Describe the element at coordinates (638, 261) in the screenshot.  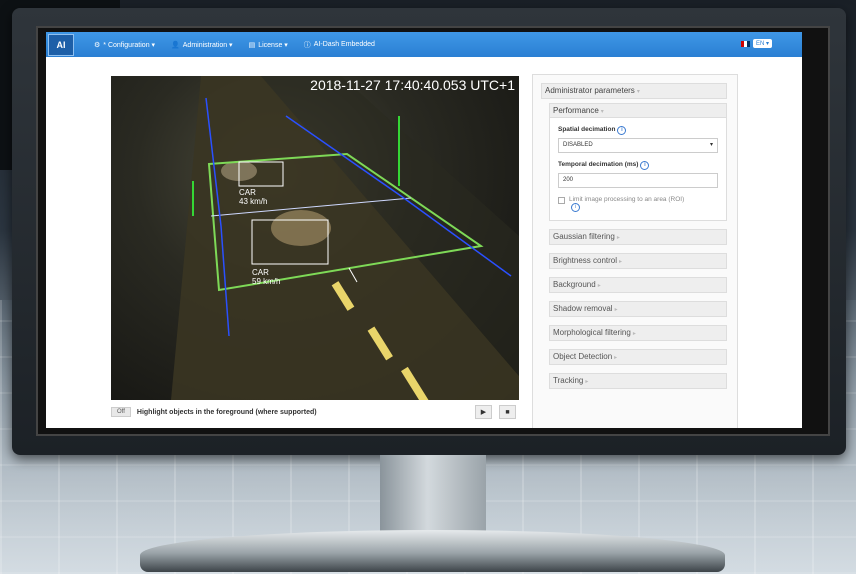
I see `section-brightness-control: Brightness control ▸` at that location.